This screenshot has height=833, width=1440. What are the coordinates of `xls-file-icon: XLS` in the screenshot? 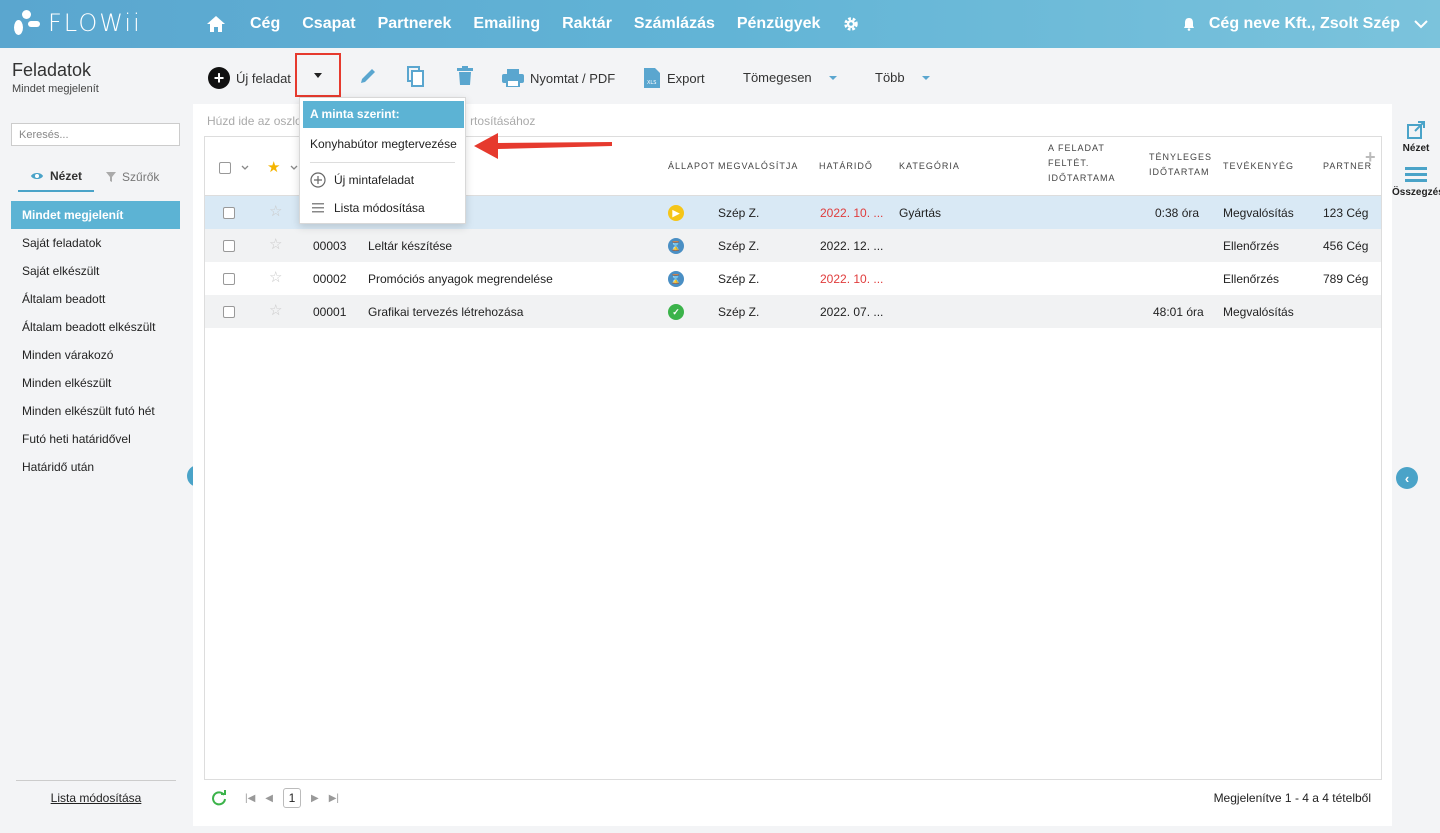 It's located at (652, 78).